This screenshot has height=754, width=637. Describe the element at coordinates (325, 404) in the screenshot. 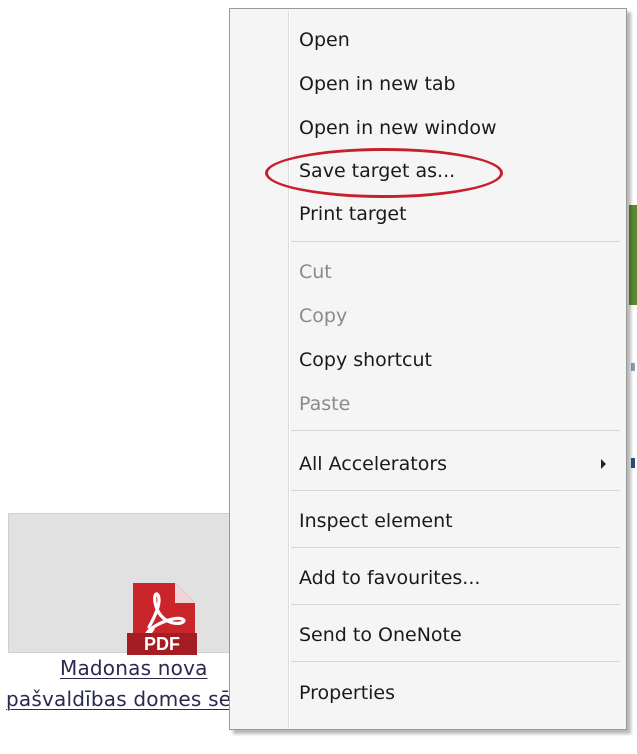

I see `menu-item-label: Paste` at that location.